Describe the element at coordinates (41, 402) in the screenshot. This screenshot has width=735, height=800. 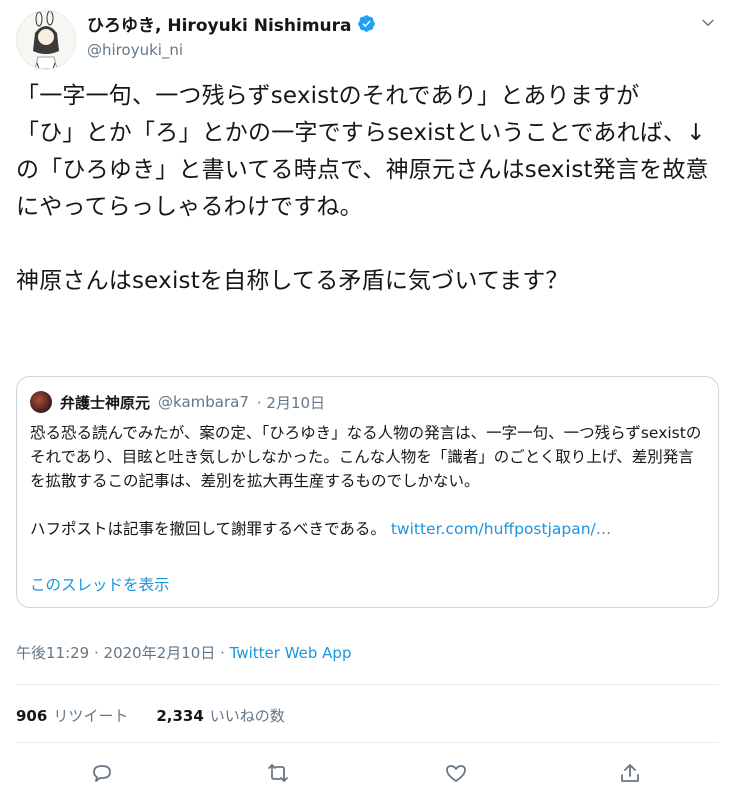
I see `quoted-author-avatar` at that location.